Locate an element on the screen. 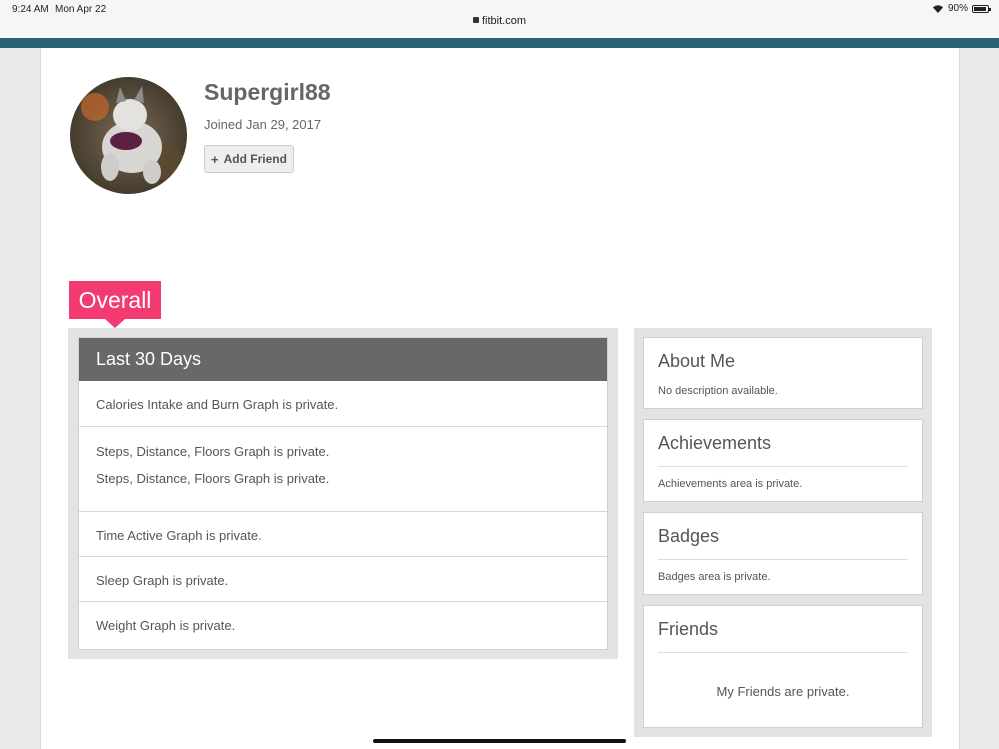 The image size is (999, 749). wifi-icon is located at coordinates (938, 8).